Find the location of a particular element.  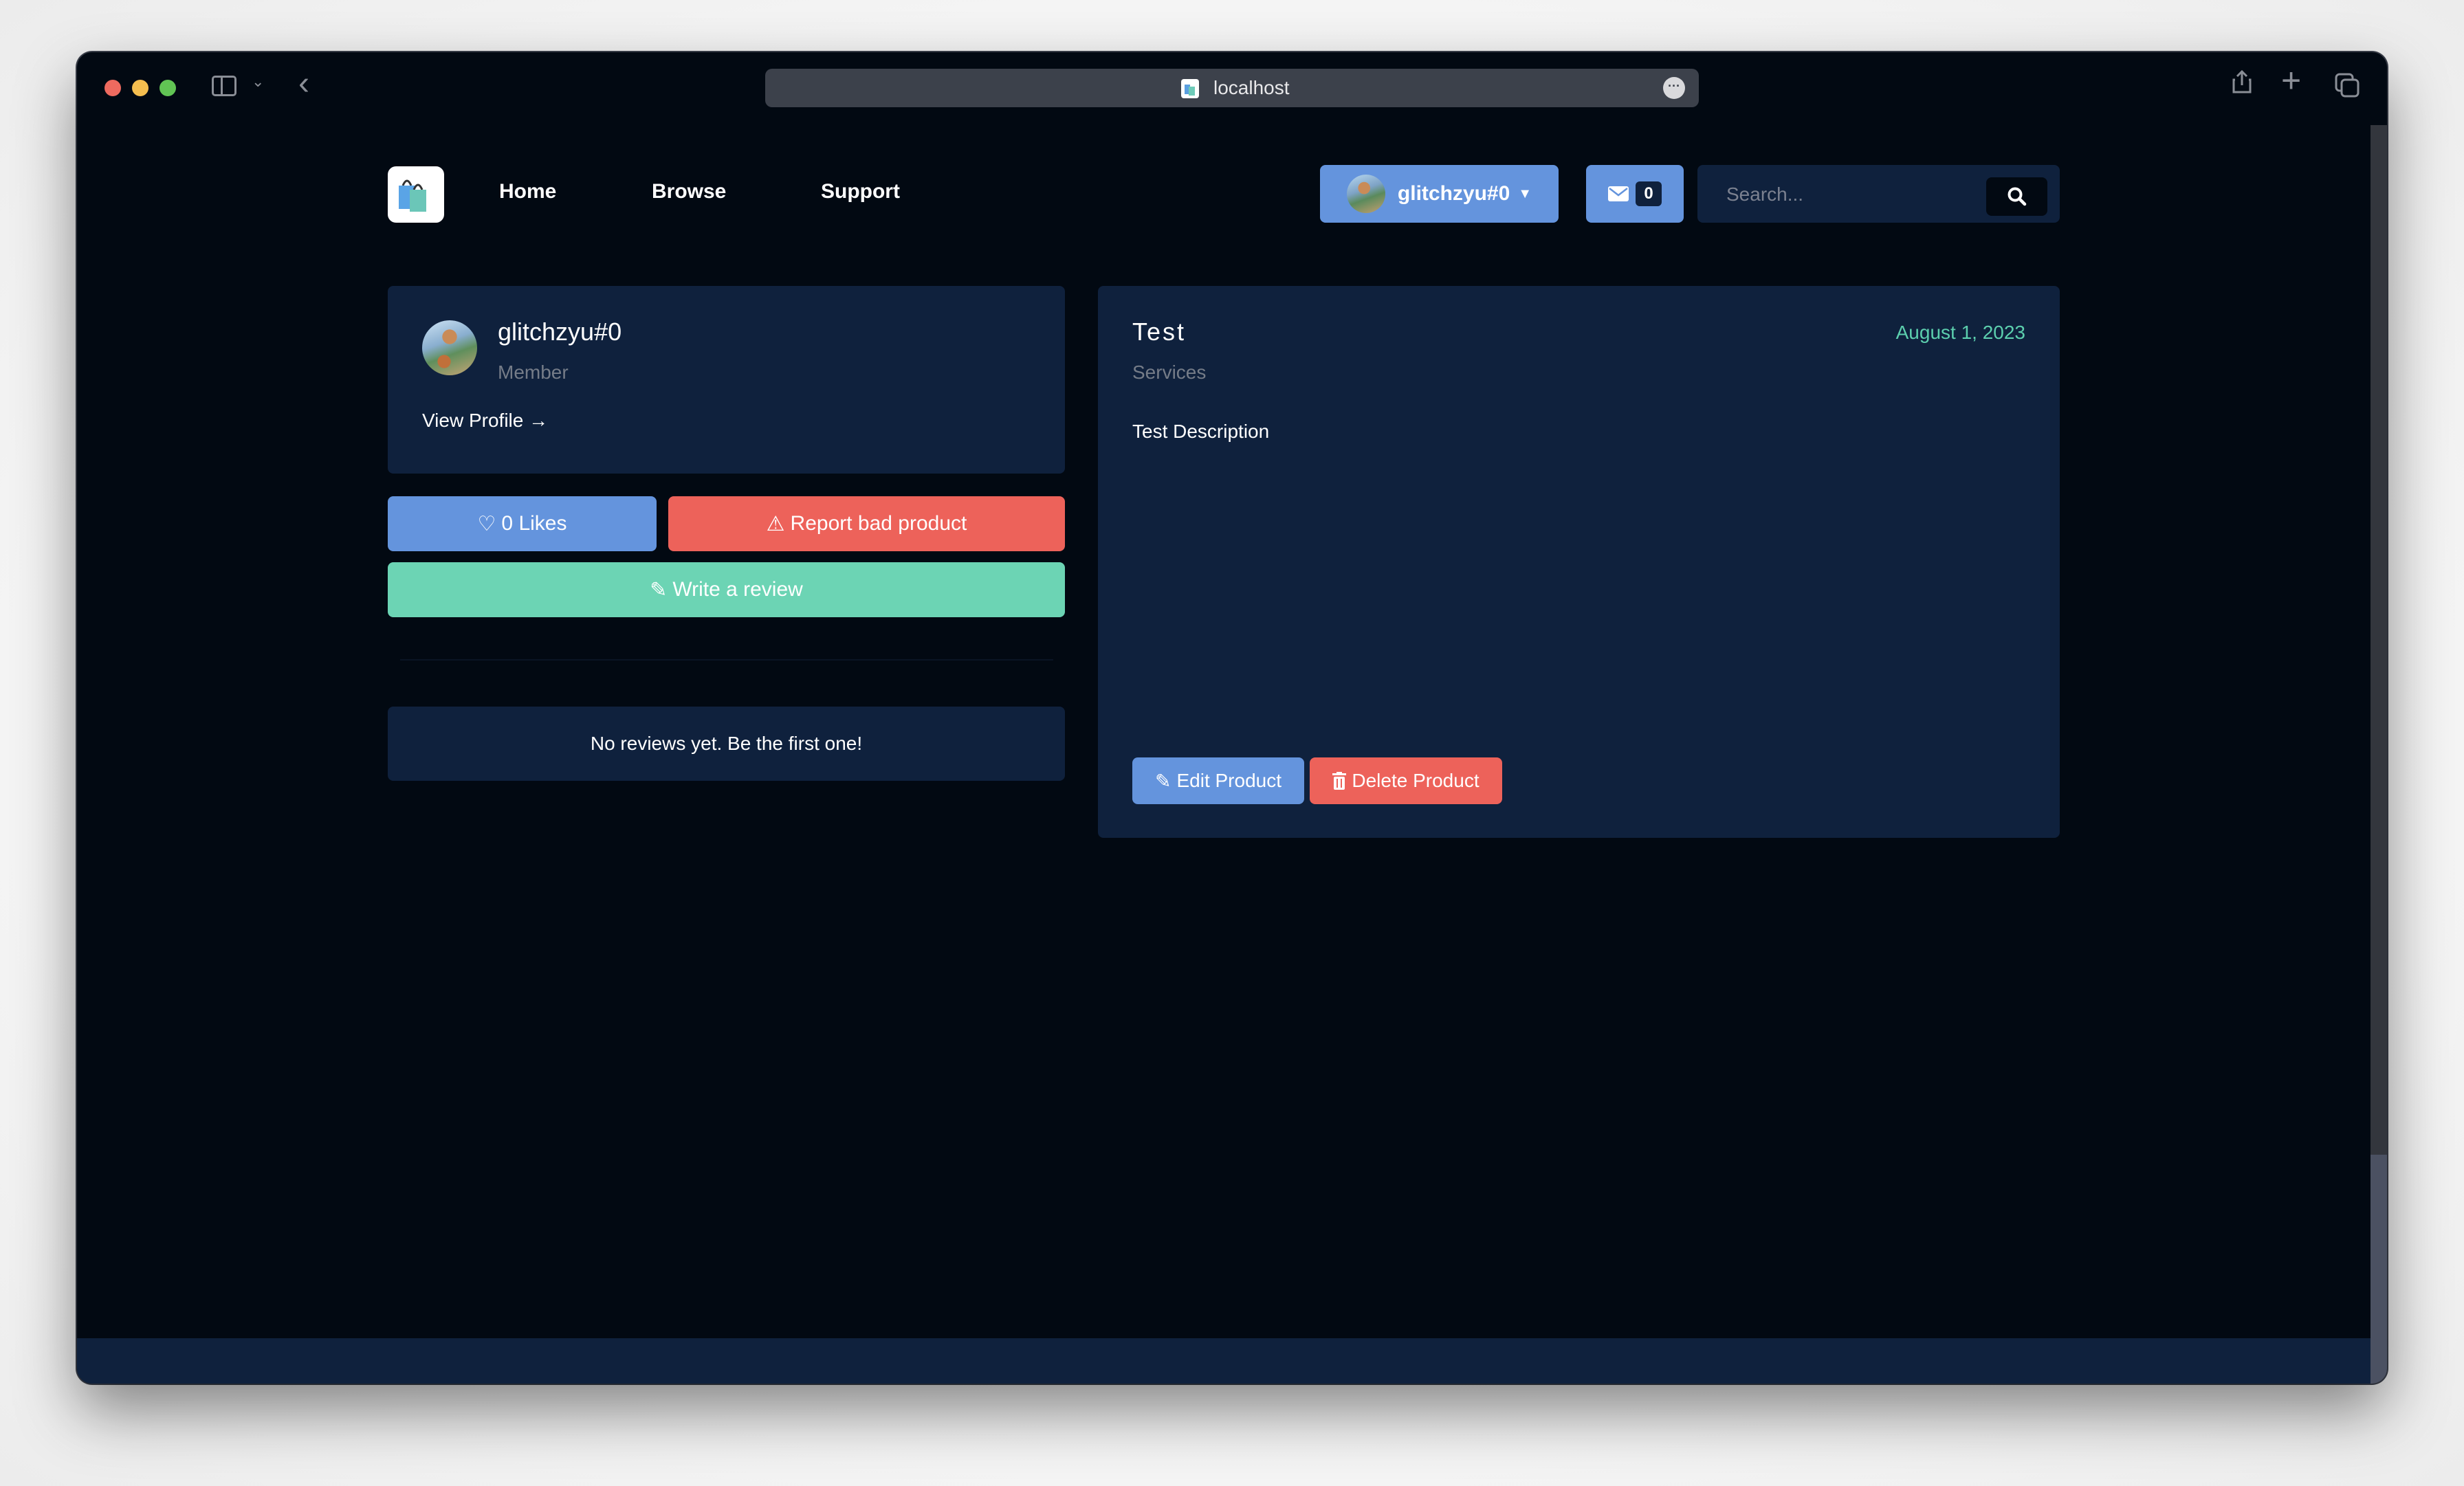

back-button-icon: ‹ is located at coordinates (303, 84).